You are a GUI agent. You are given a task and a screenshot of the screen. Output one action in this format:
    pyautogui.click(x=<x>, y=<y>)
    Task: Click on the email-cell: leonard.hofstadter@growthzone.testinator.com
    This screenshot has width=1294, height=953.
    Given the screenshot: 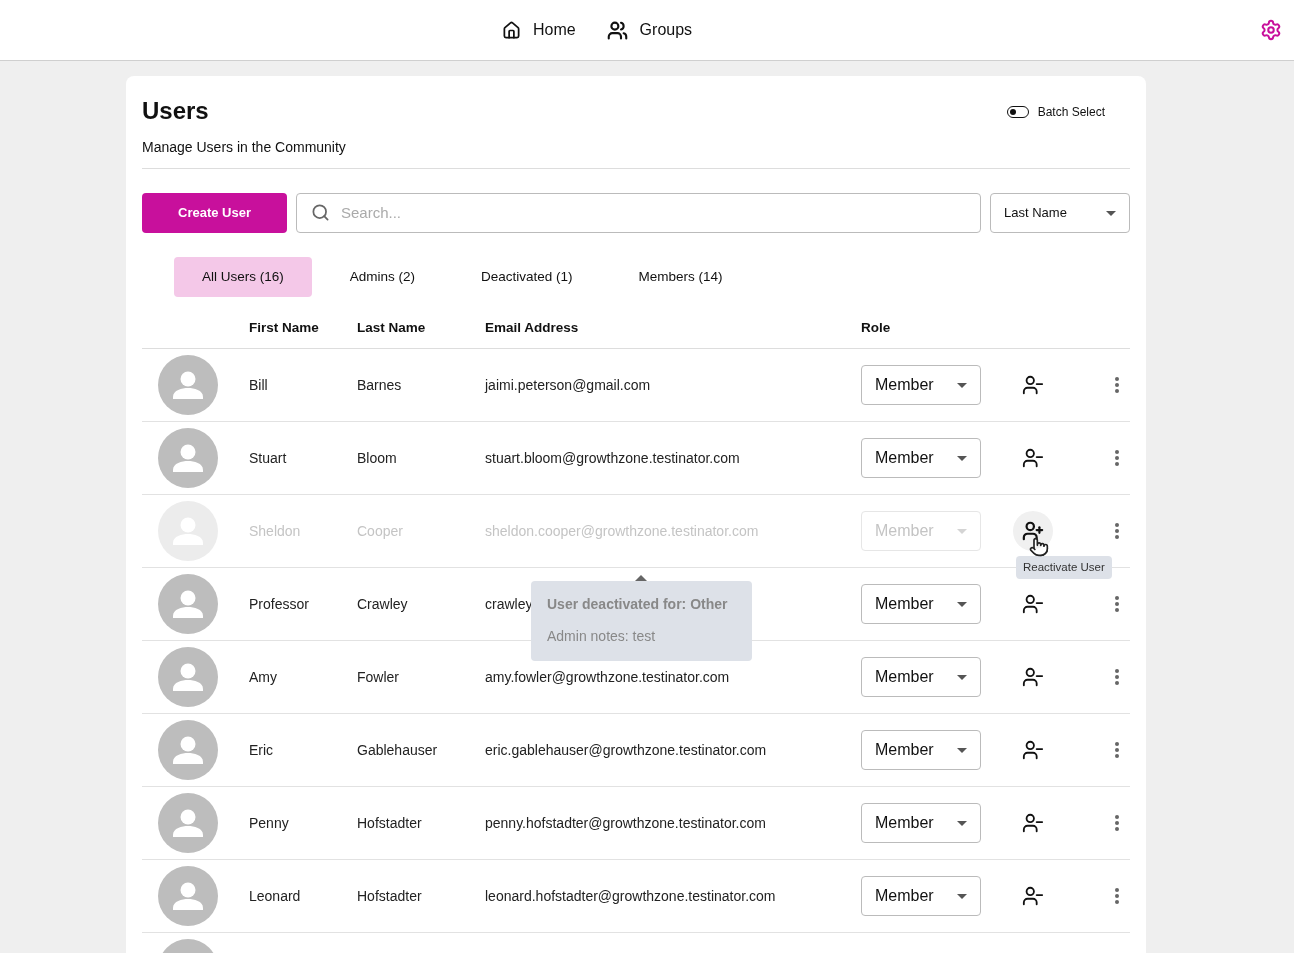 What is the action you would take?
    pyautogui.click(x=630, y=895)
    